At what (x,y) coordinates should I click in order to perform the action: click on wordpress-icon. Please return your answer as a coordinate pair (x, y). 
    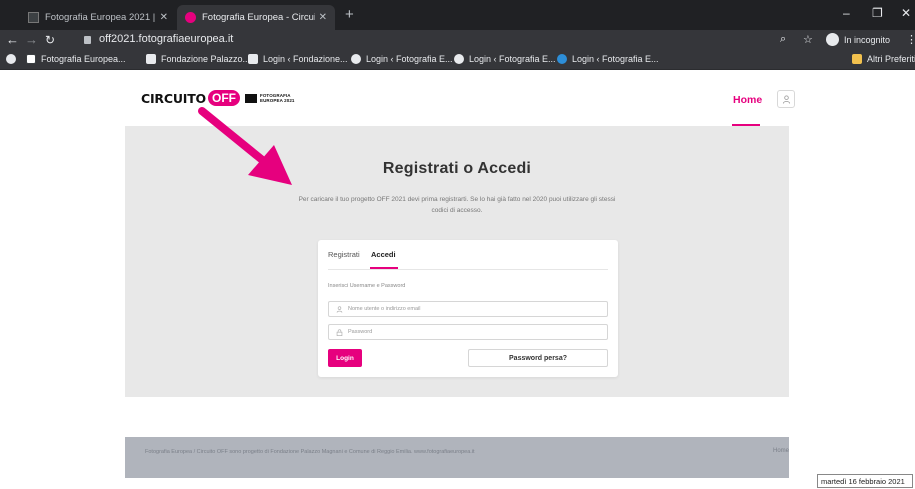
    Looking at the image, I should click on (562, 59).